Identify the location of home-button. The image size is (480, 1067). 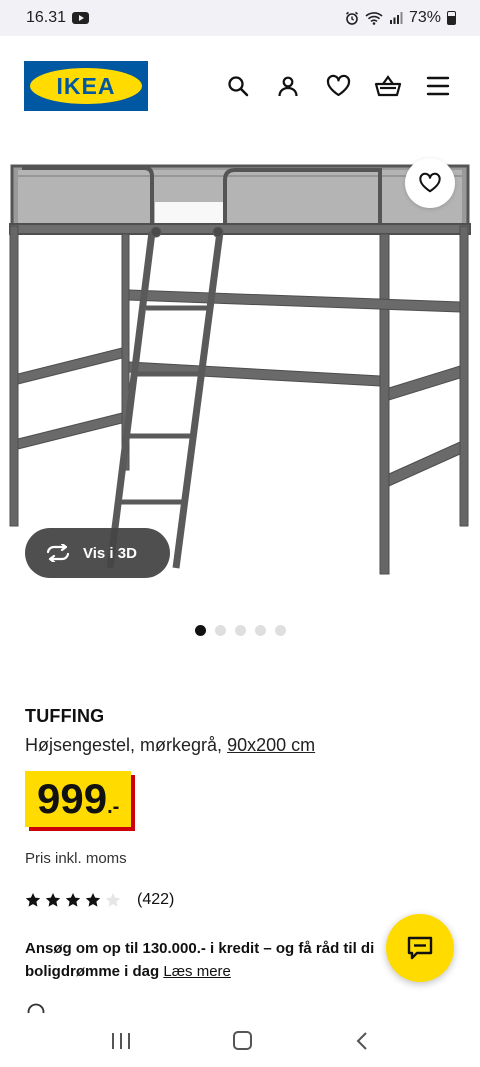
(243, 1040).